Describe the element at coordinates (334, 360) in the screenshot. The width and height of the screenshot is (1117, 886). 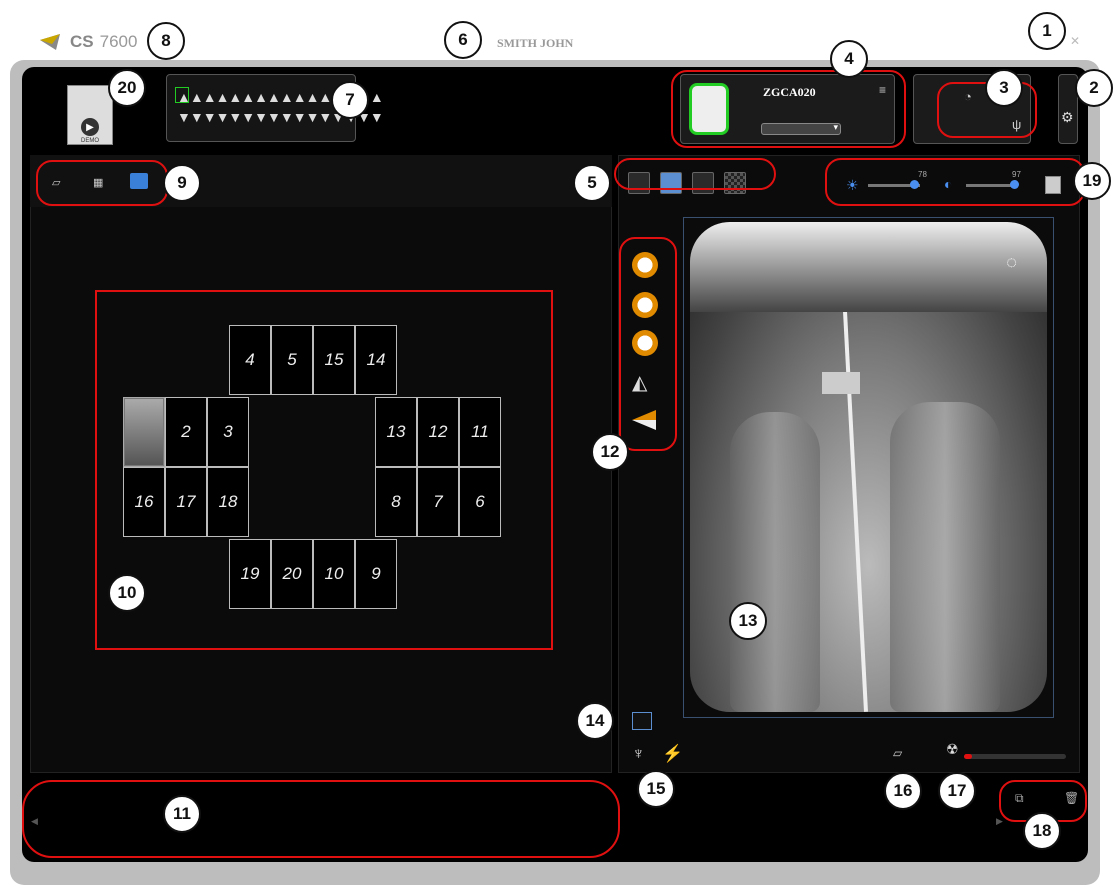
I see `tooth-cell: 15` at that location.